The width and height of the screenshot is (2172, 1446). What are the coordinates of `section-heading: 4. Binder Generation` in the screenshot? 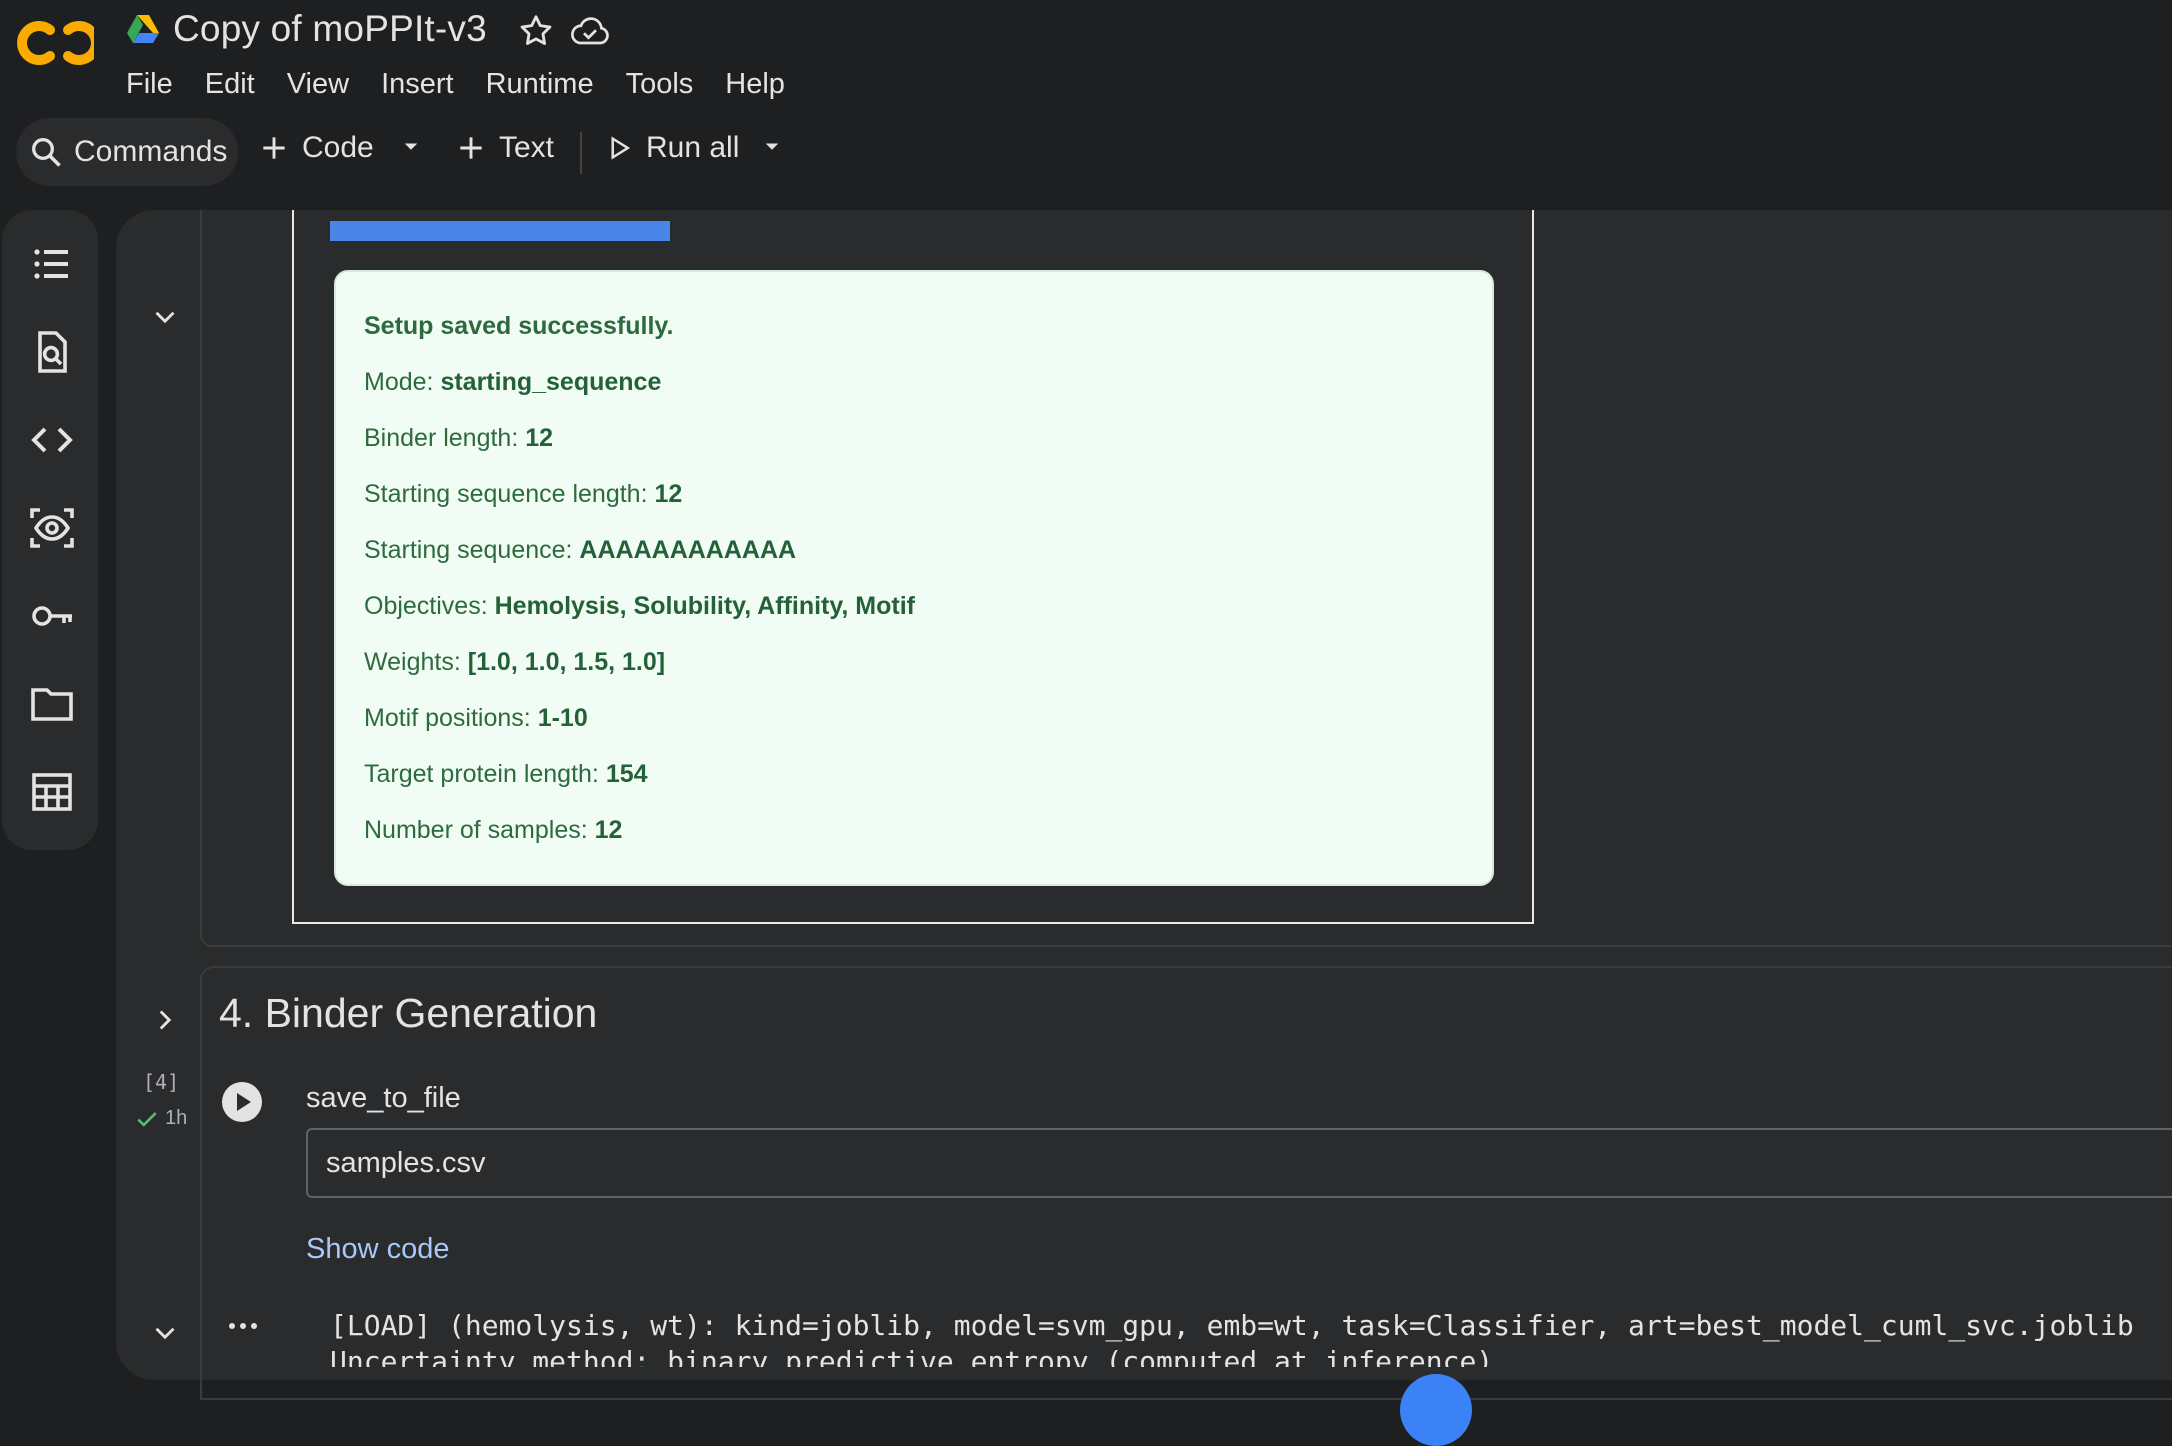 It's located at (408, 1013).